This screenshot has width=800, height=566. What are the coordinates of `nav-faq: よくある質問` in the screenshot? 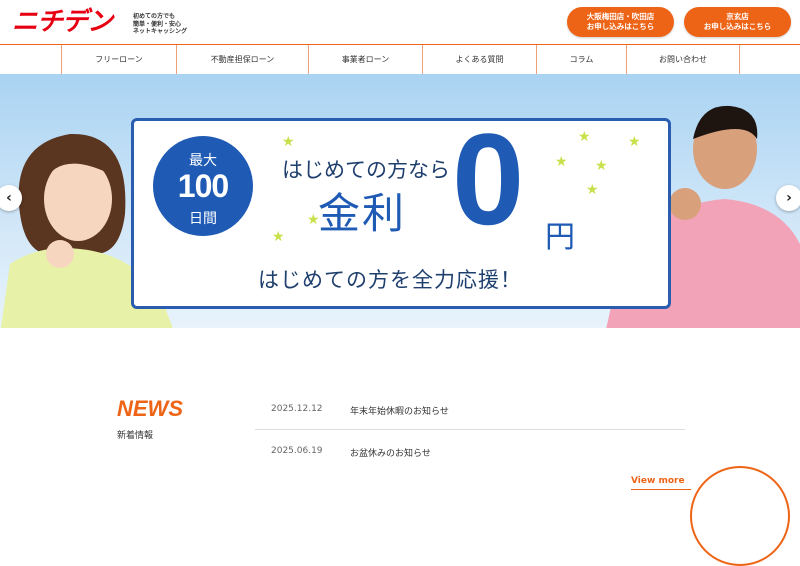 It's located at (479, 59).